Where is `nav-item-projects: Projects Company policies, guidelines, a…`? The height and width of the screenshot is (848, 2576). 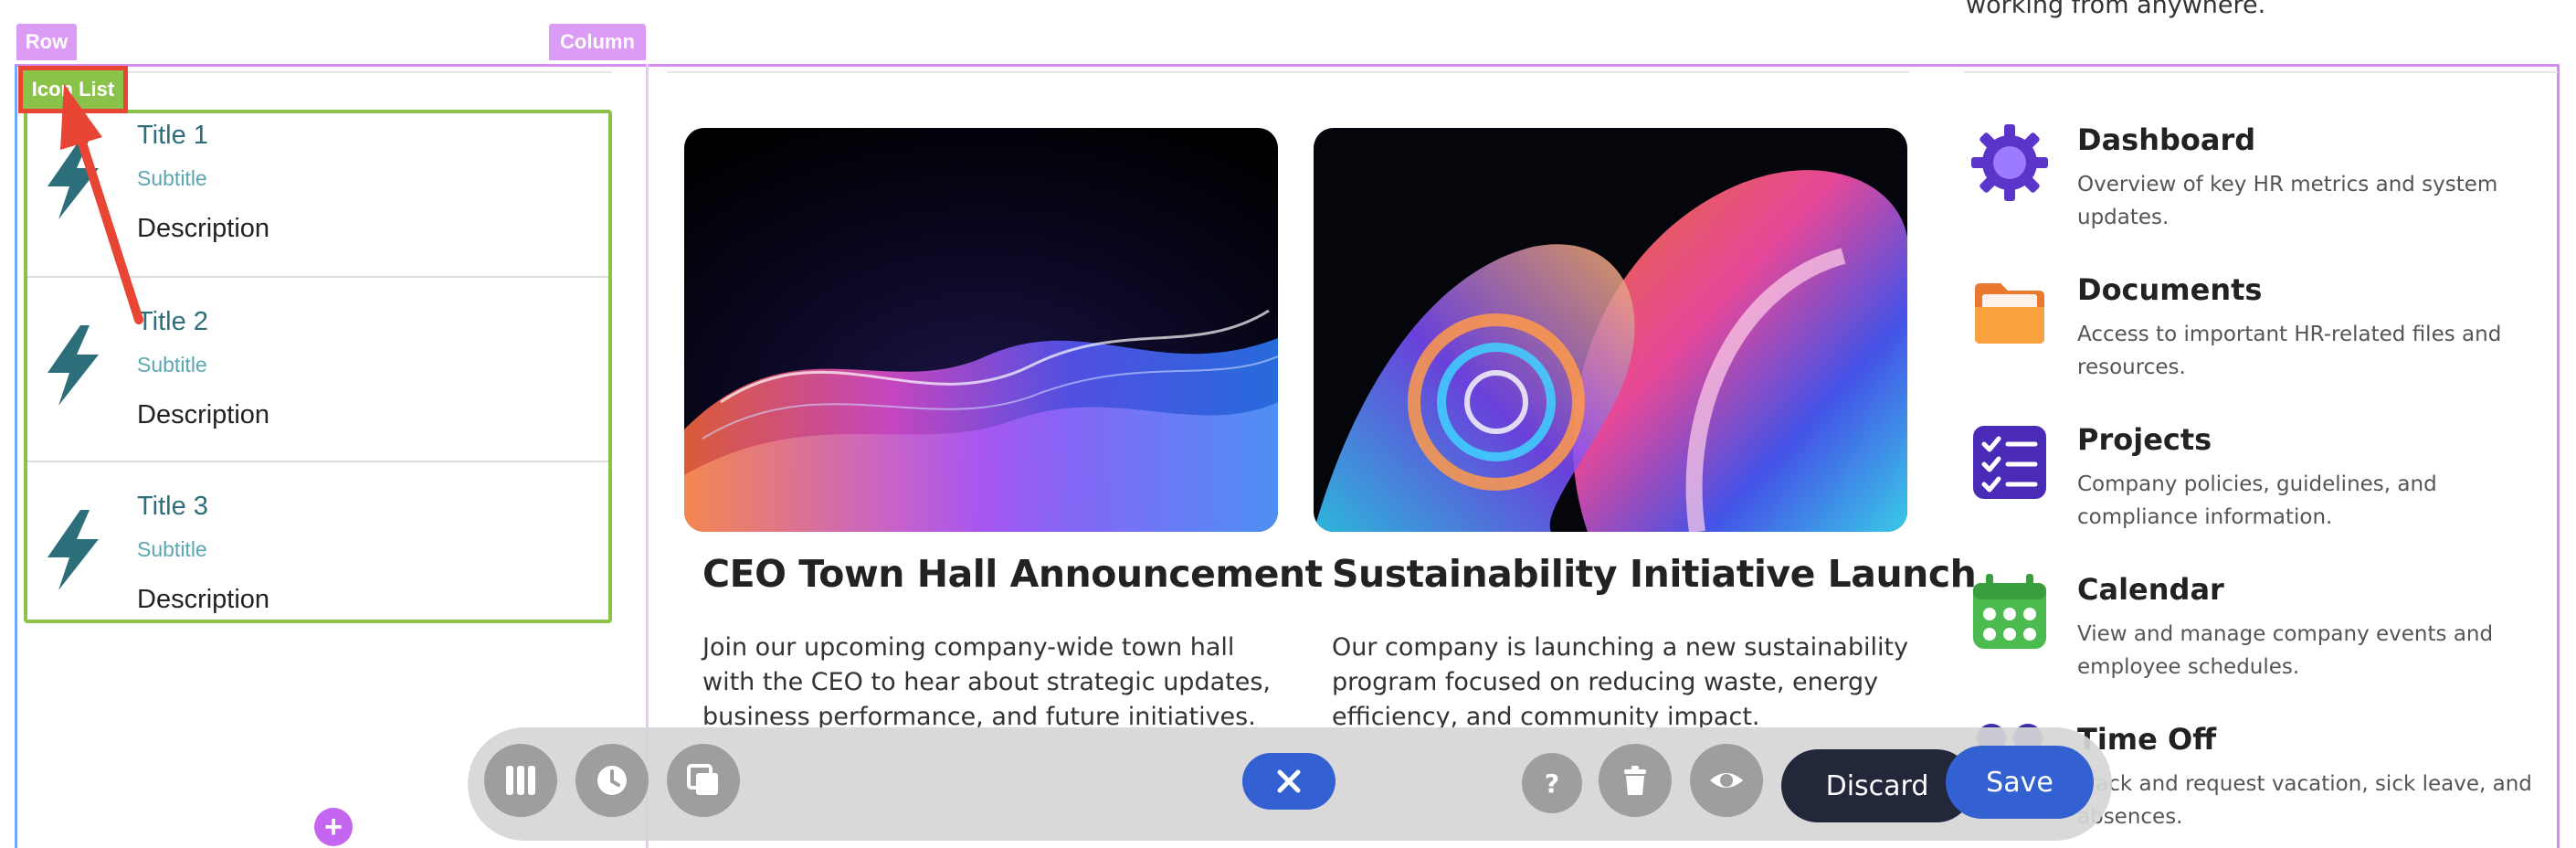 nav-item-projects: Projects Company policies, guidelines, a… is located at coordinates (2261, 495).